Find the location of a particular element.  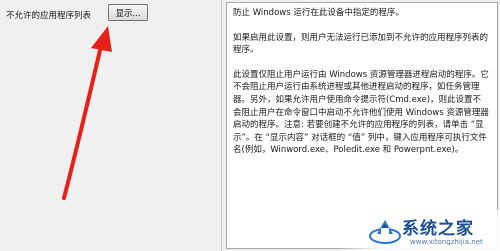

watermark-title: 系统之家 is located at coordinates (438, 229).